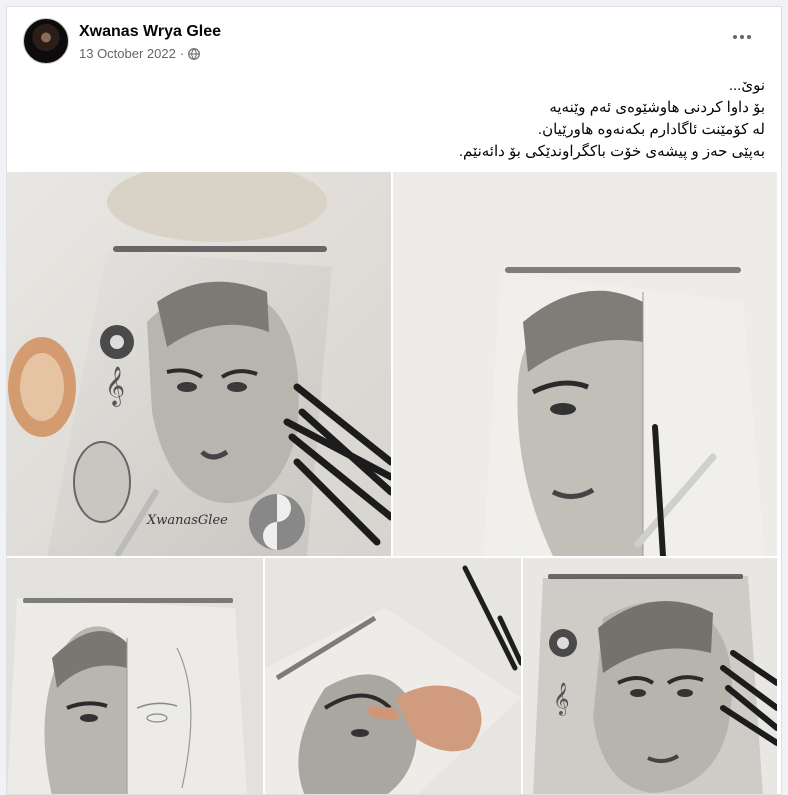 The width and height of the screenshot is (788, 795). What do you see at coordinates (657, 107) in the screenshot?
I see `caption-line: بۆ داوا کردنی هاوشێوەی ئەم وێنەیە` at bounding box center [657, 107].